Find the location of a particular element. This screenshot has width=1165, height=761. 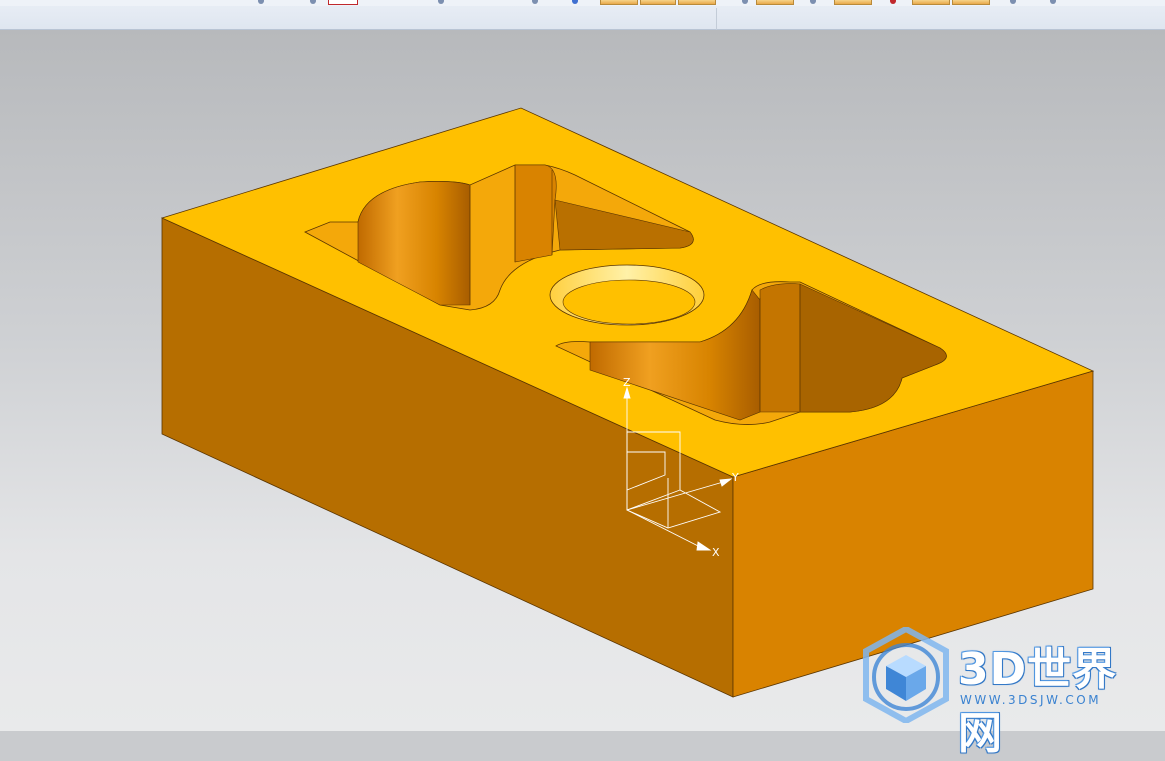

color-swatch-icon is located at coordinates (343, 2).